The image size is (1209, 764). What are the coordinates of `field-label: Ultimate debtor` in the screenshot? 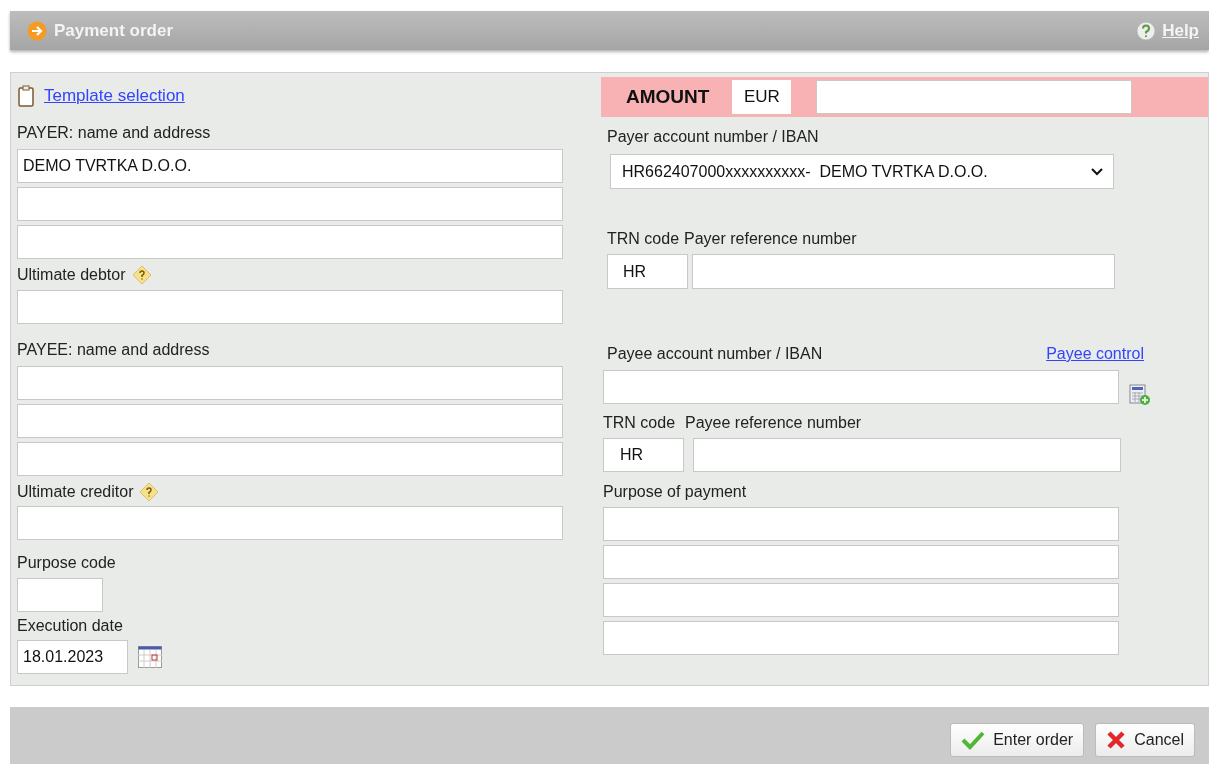 It's located at (71, 275).